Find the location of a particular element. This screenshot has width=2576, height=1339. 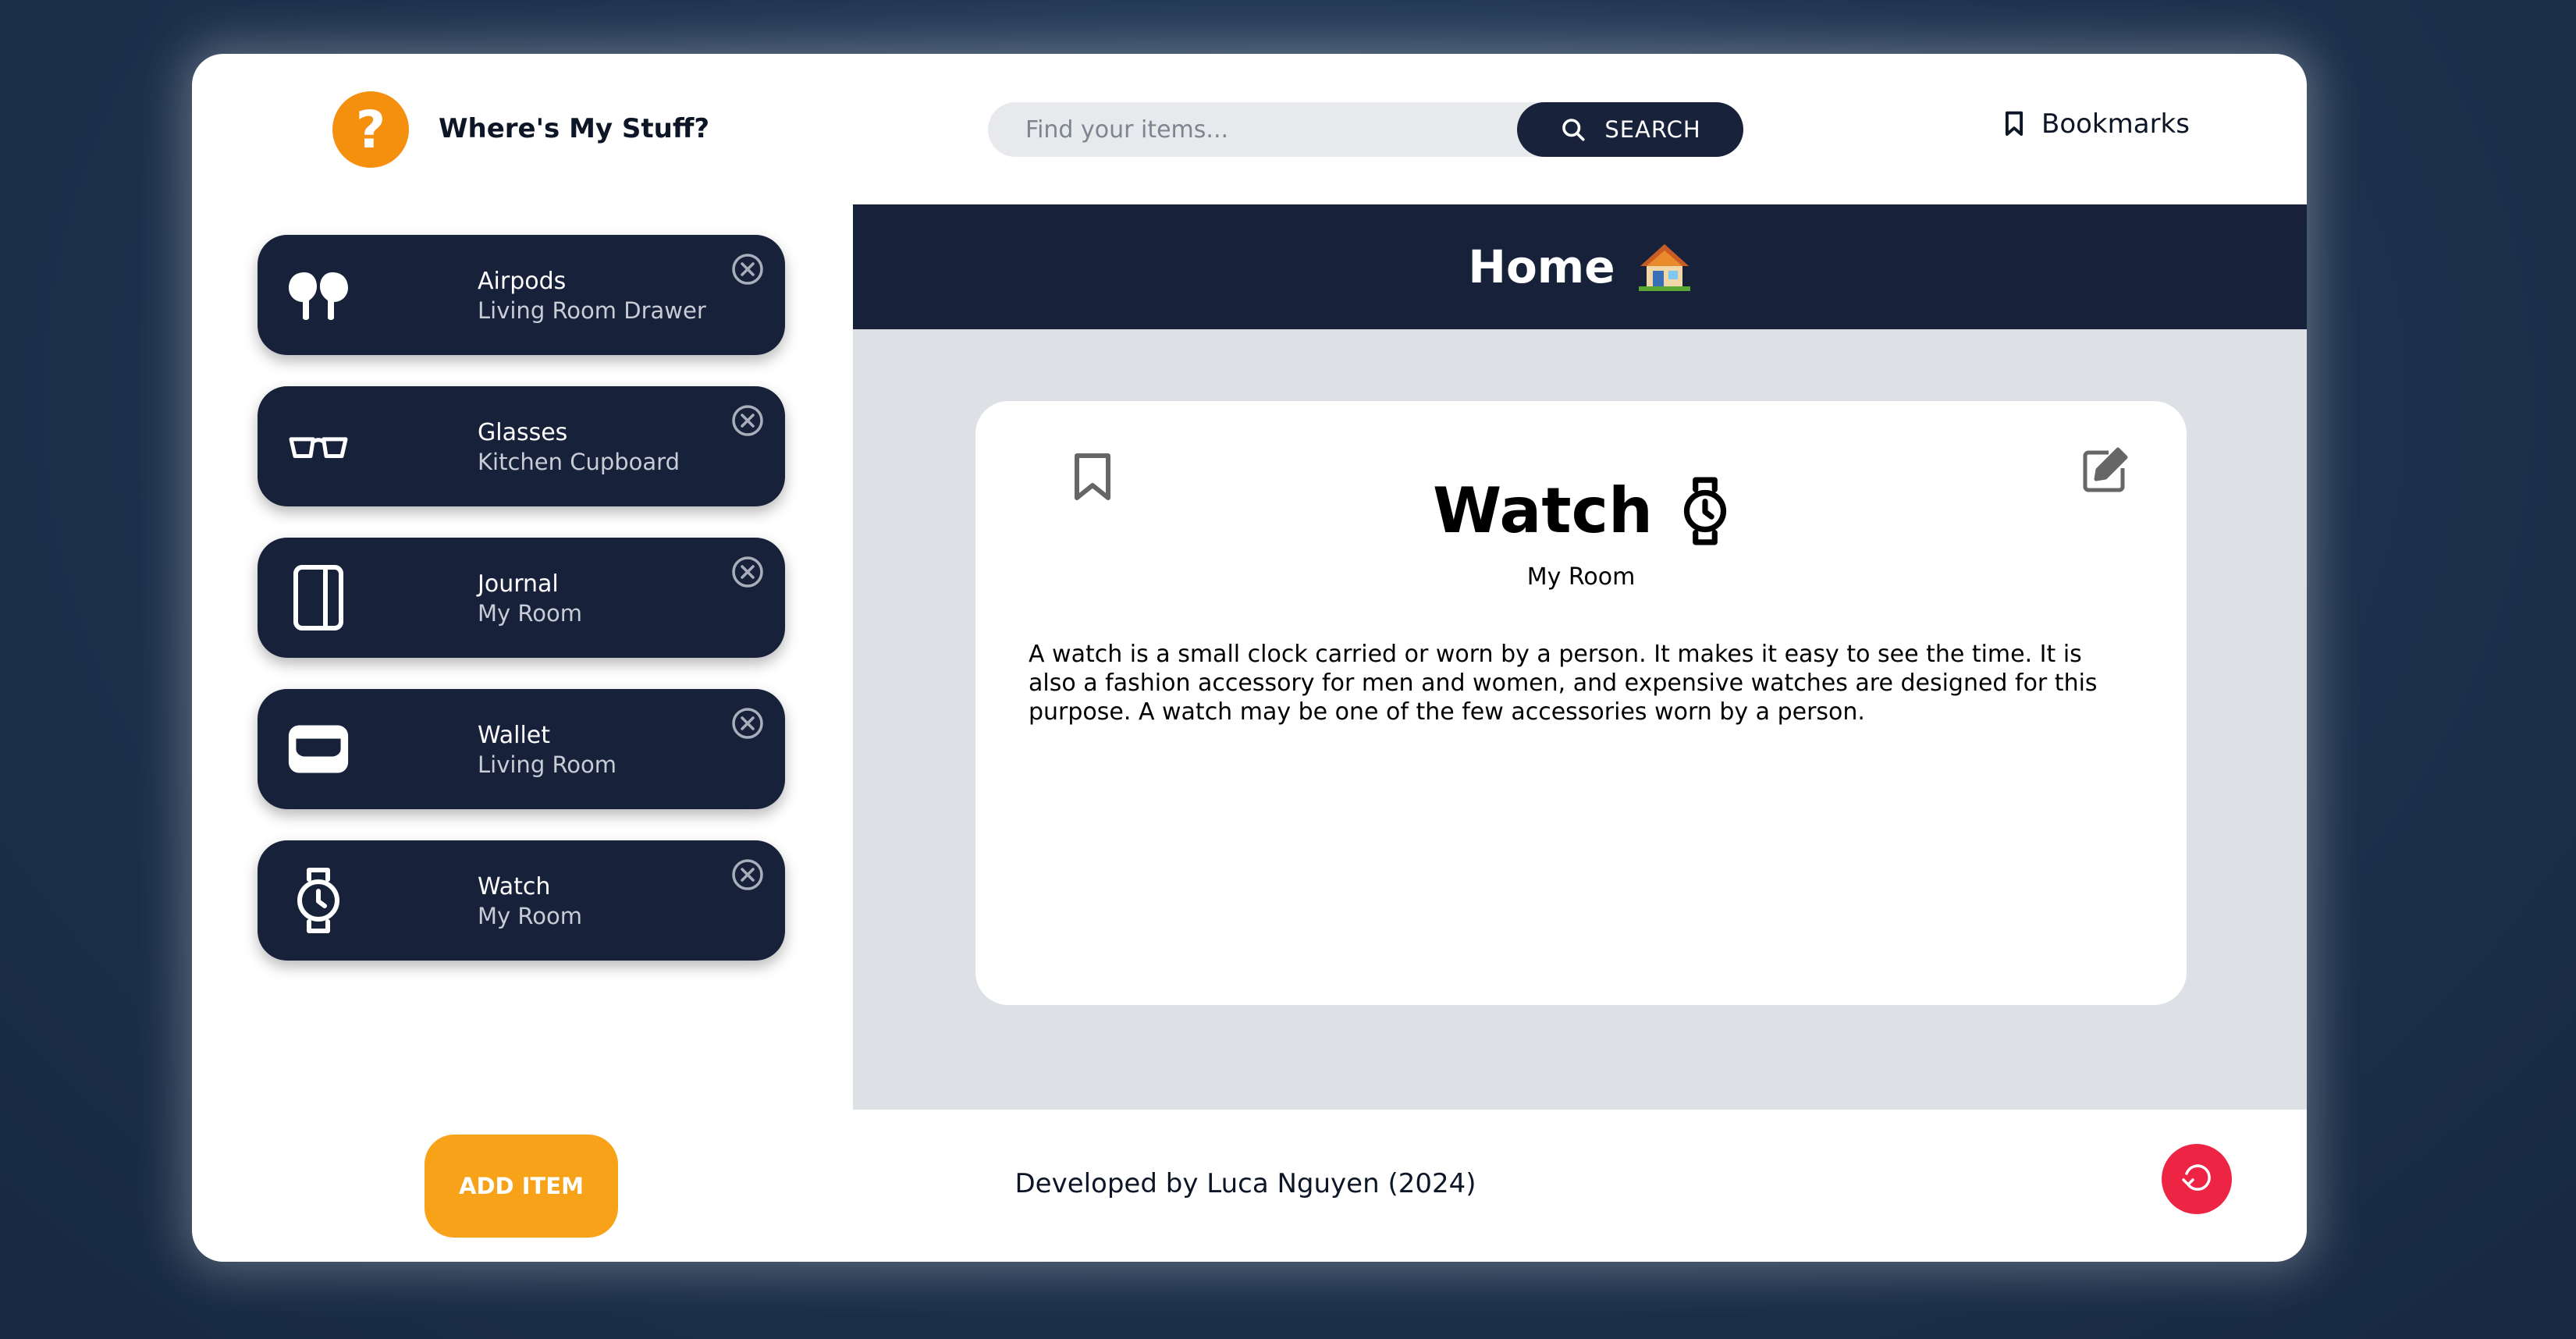

search-button-label: SEARCH is located at coordinates (1652, 129).